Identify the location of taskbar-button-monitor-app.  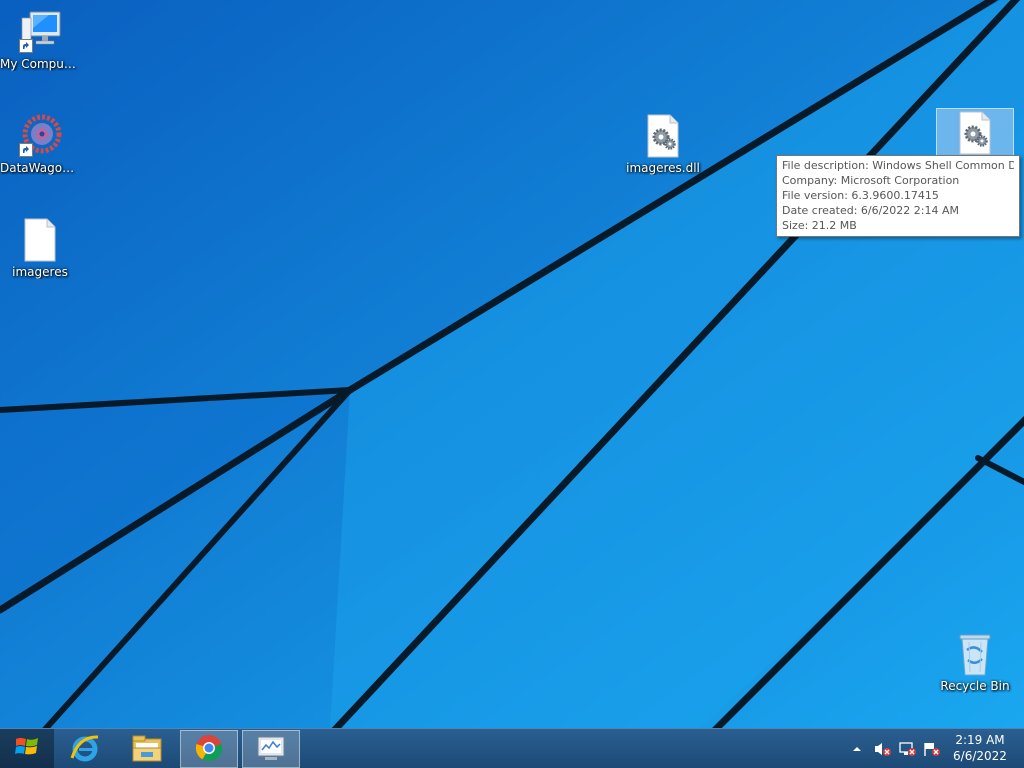
(271, 749).